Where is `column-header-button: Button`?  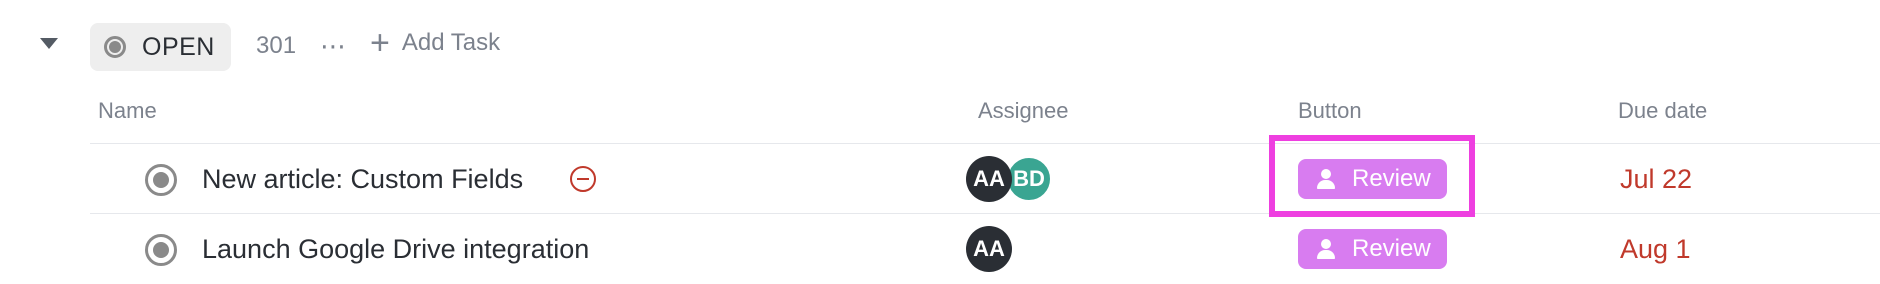 column-header-button: Button is located at coordinates (1330, 111).